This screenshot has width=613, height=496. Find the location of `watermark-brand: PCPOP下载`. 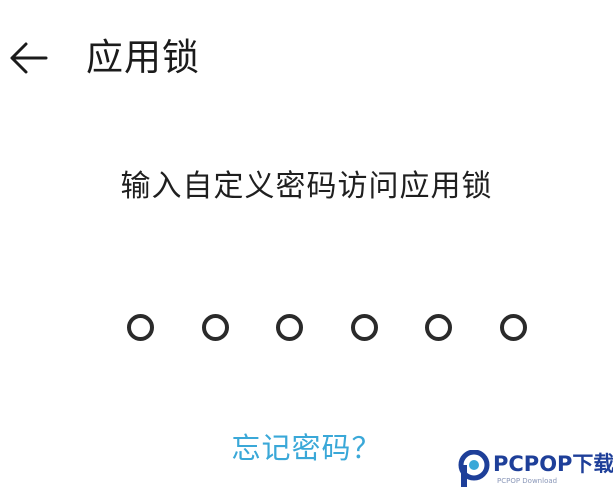

watermark-brand: PCPOP下载 is located at coordinates (553, 464).